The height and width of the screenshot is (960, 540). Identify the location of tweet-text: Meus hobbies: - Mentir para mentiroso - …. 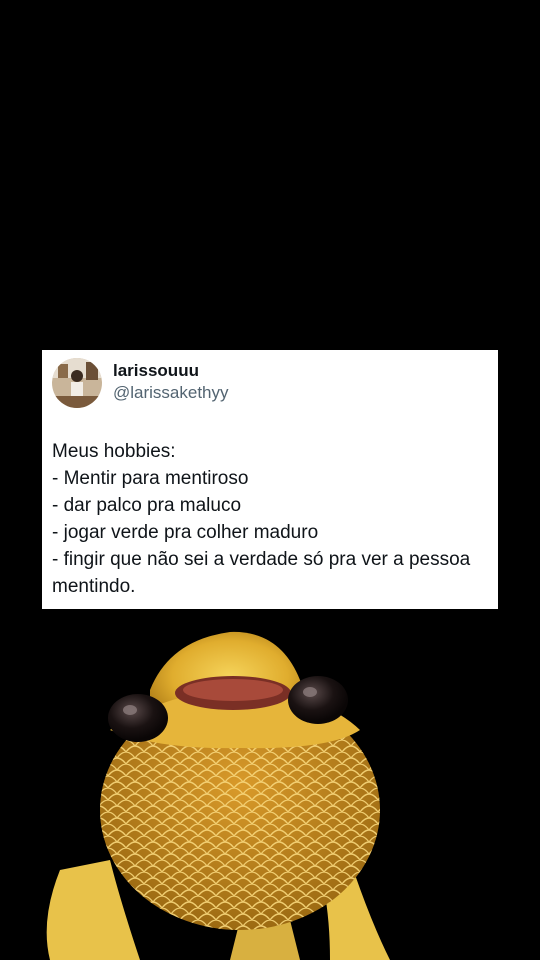
(268, 519).